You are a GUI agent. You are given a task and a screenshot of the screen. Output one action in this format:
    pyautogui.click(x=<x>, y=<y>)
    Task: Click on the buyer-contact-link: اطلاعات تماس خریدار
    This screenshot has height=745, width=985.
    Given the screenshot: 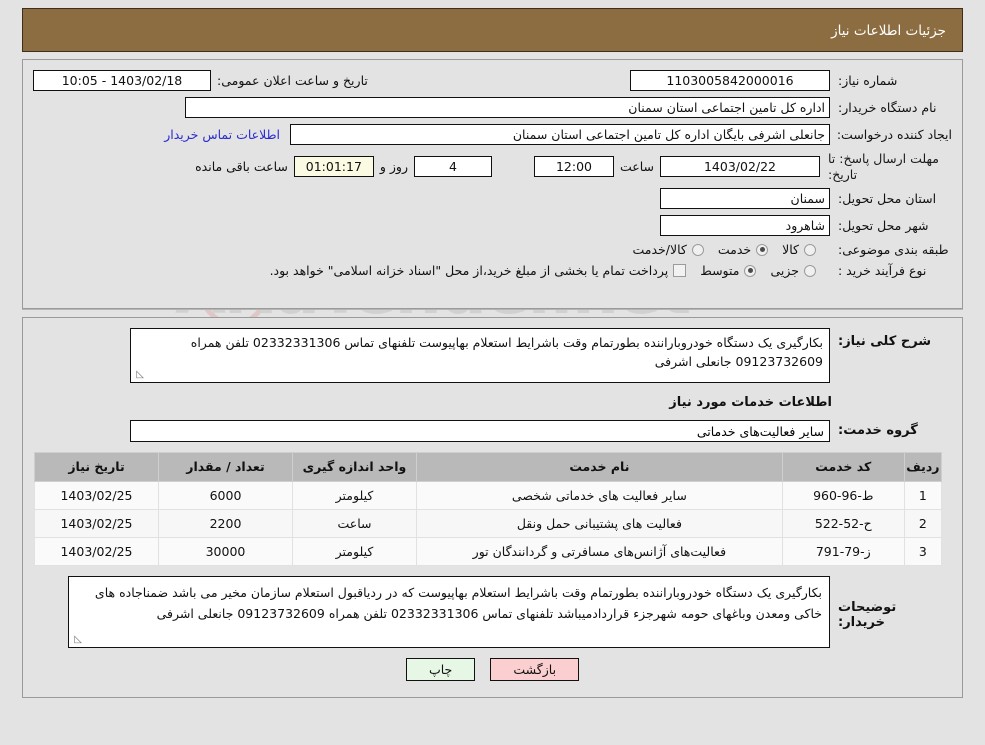 What is the action you would take?
    pyautogui.click(x=222, y=134)
    